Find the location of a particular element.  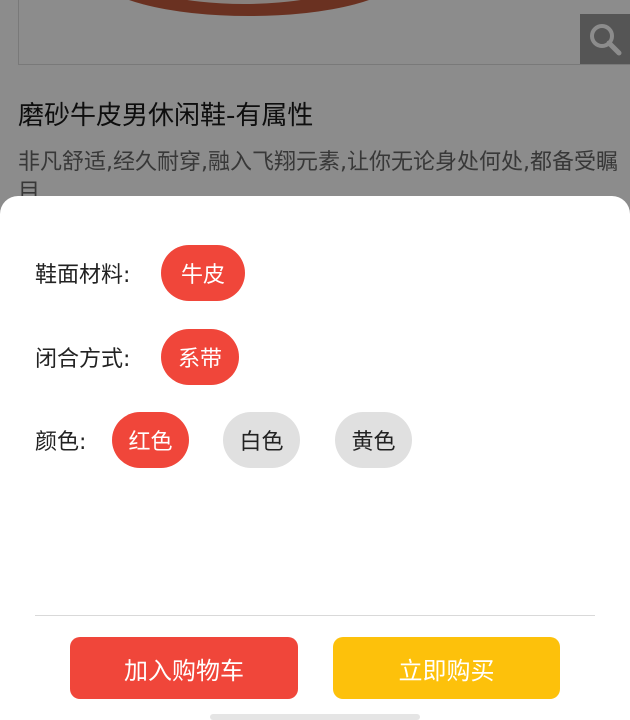

attr-row-color: 颜色: 红色 白色 黄色 is located at coordinates (223, 440).